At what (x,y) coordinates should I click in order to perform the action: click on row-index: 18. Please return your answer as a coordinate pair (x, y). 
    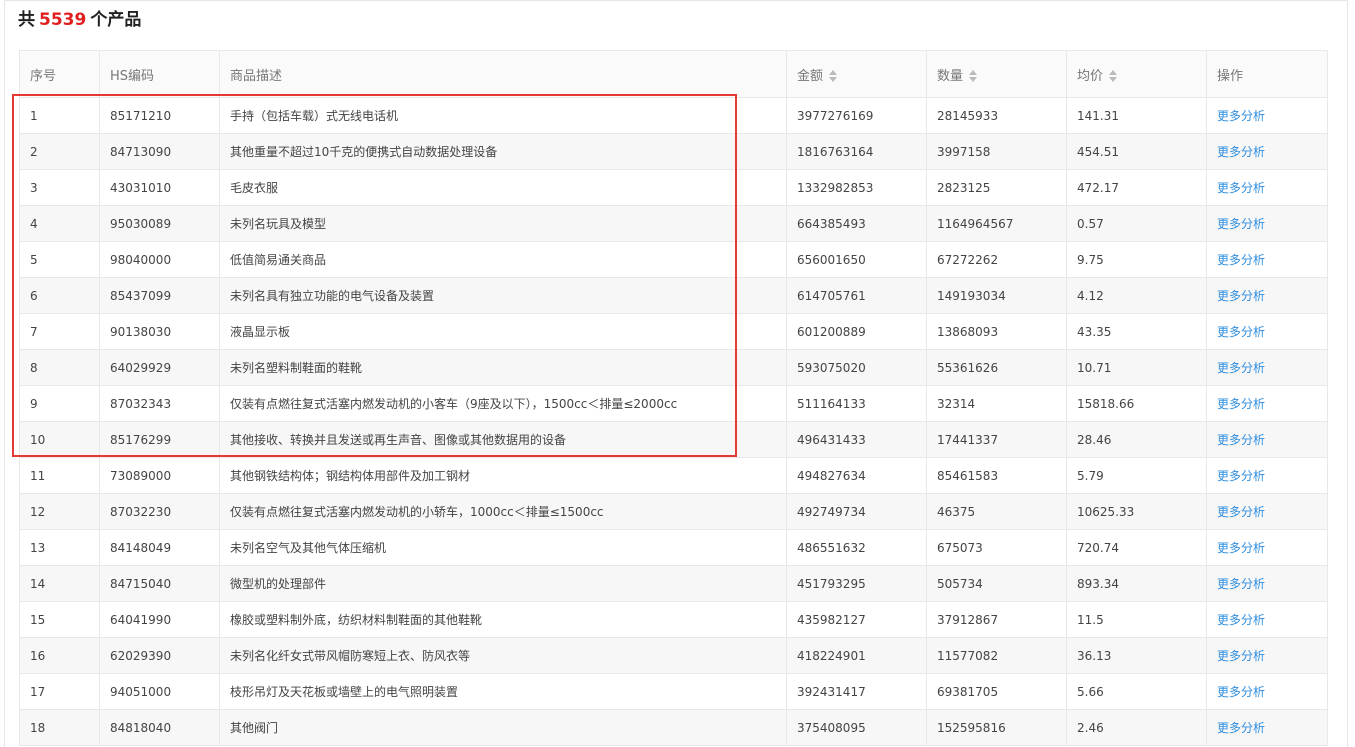
    Looking at the image, I should click on (38, 727).